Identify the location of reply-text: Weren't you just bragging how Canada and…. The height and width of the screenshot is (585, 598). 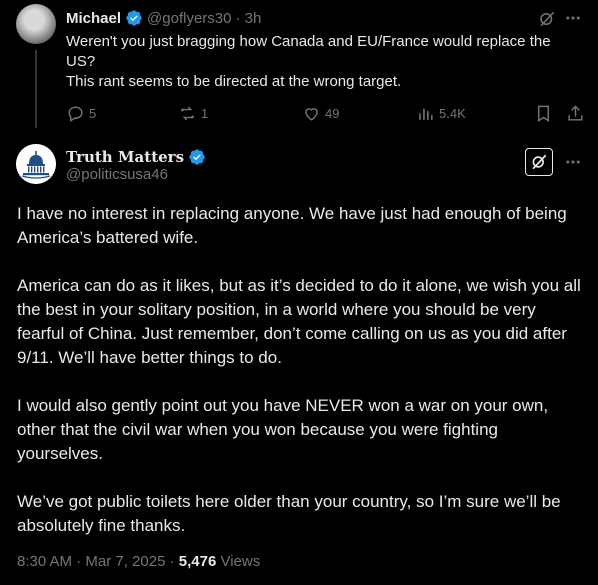
(326, 62).